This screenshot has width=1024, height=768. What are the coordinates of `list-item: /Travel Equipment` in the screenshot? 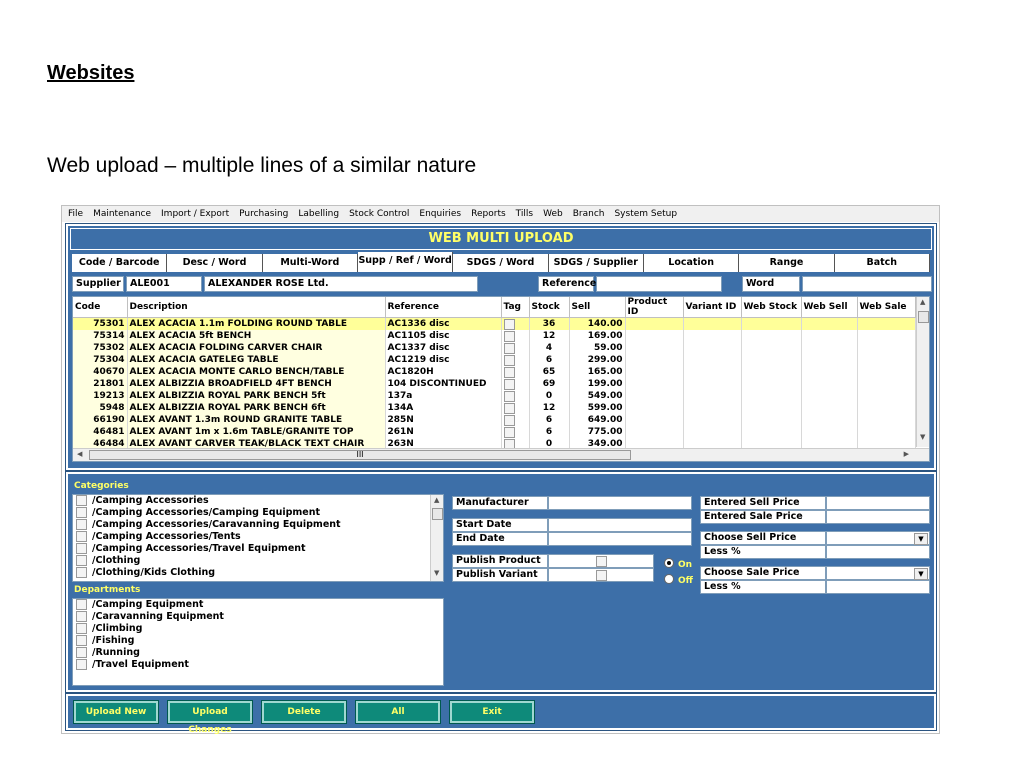 It's located at (258, 665).